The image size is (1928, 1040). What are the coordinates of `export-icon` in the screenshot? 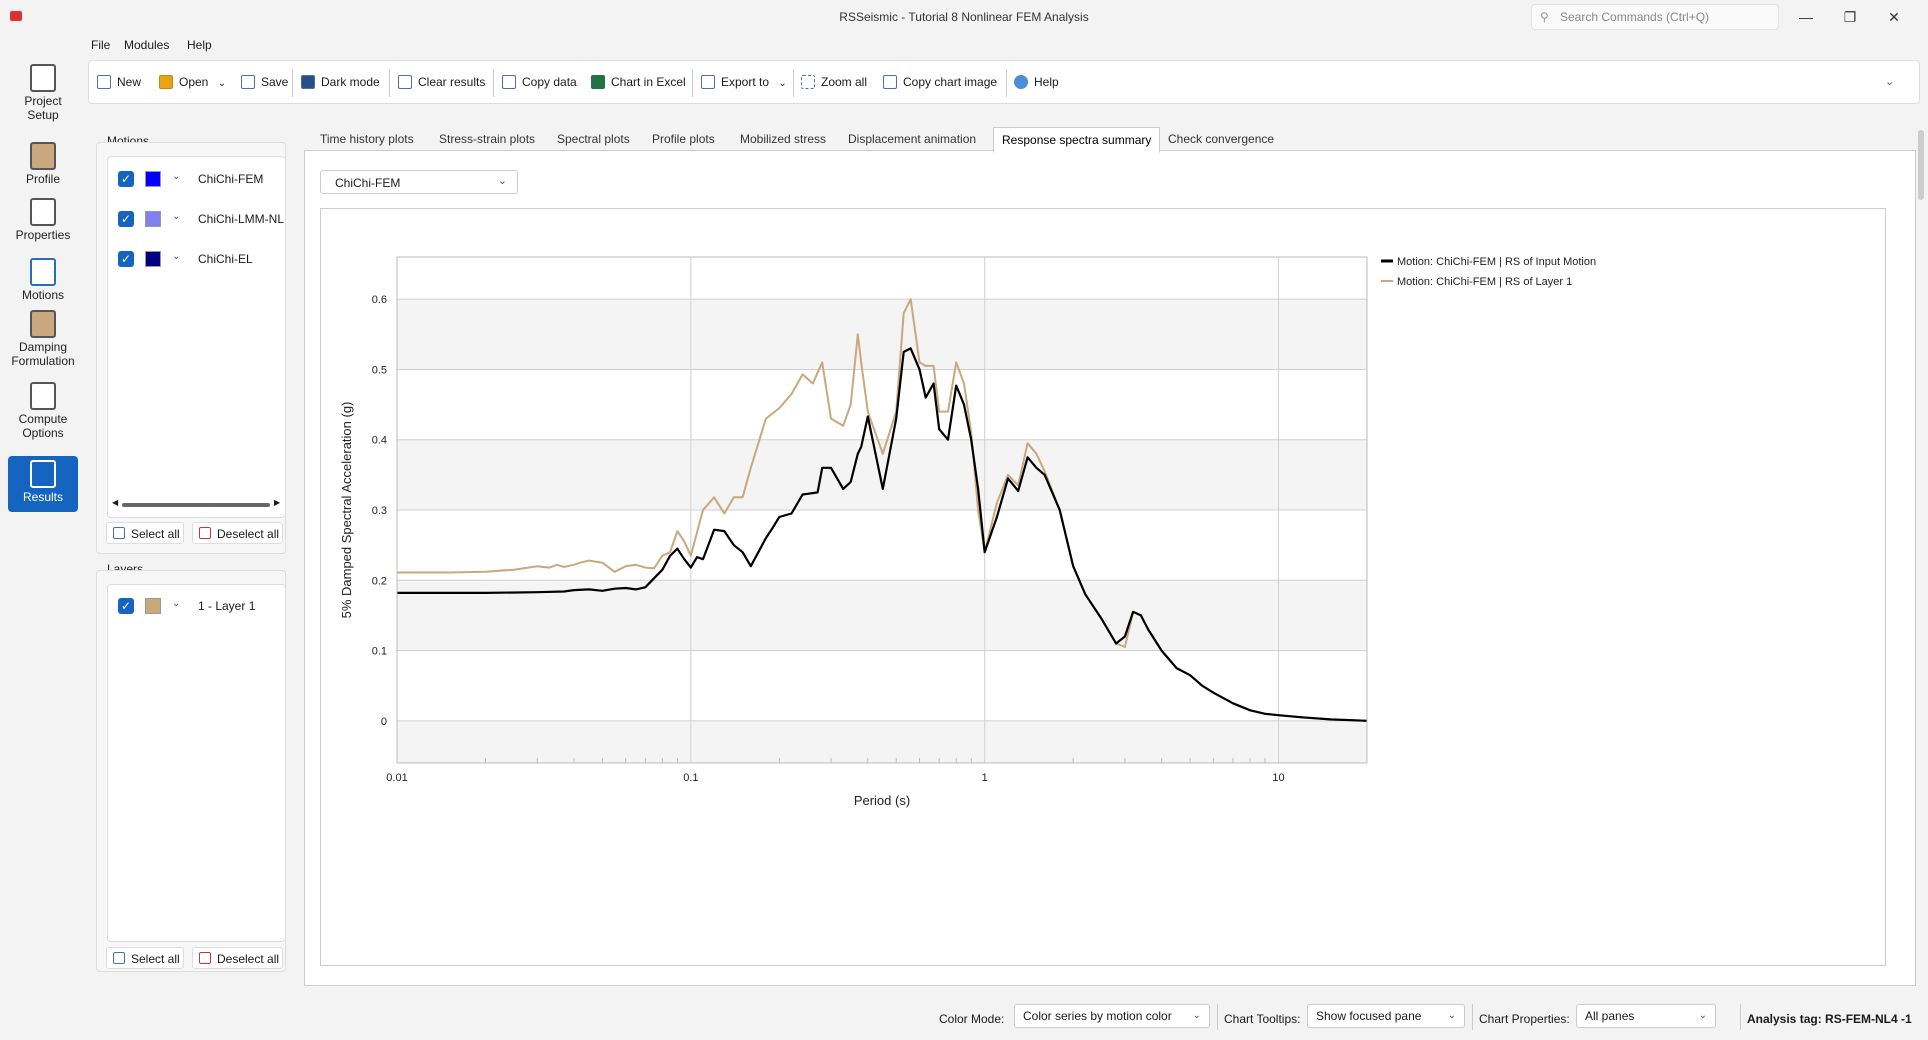 It's located at (708, 82).